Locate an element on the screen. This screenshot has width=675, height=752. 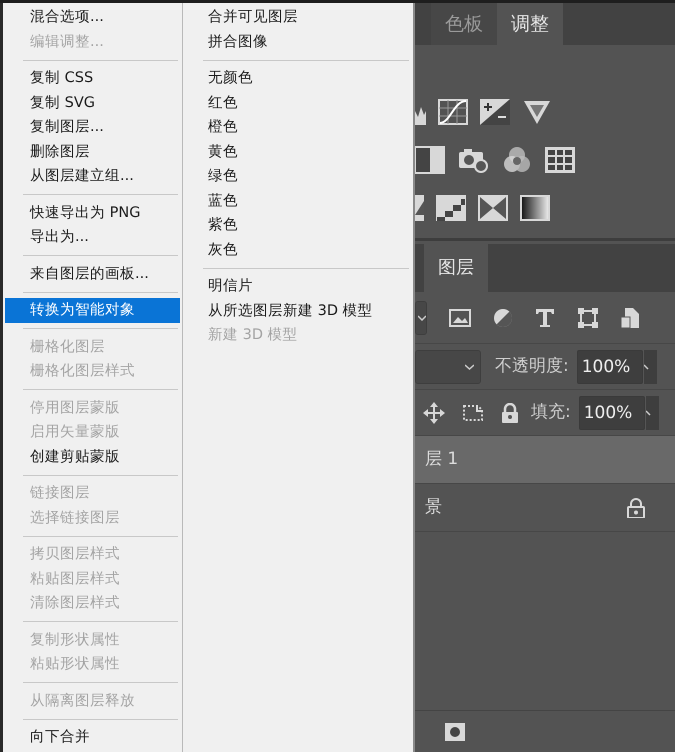
menu-item: 复制 SVG is located at coordinates (92, 102).